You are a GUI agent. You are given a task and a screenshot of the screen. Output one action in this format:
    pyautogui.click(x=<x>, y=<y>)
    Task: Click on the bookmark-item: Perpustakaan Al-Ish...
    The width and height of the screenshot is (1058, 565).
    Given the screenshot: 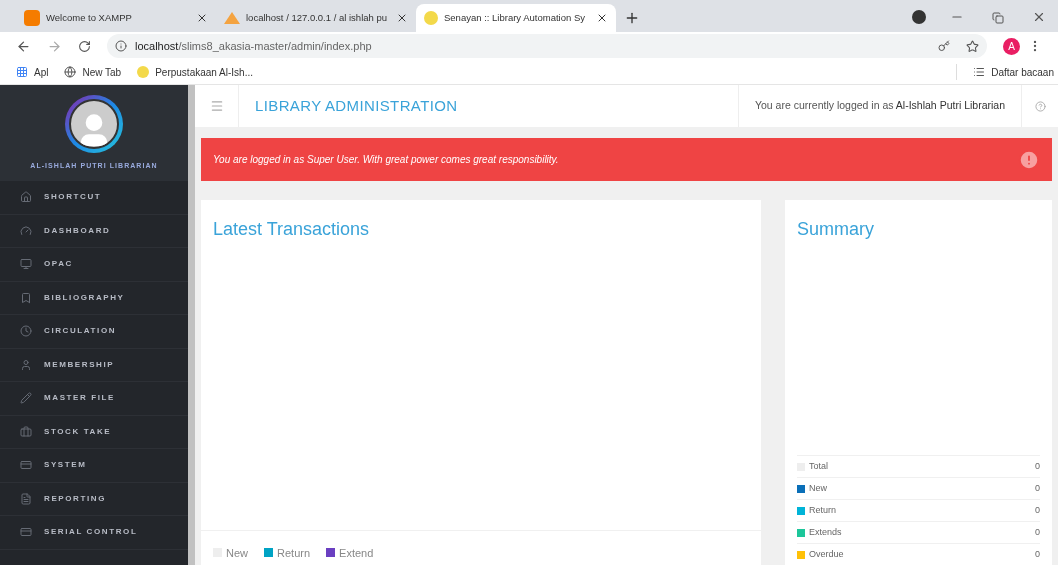 What is the action you would take?
    pyautogui.click(x=195, y=72)
    